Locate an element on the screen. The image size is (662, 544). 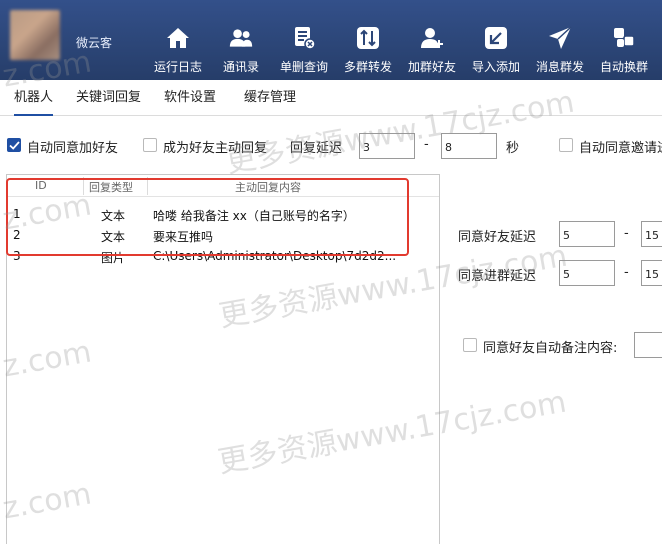
row-content: 要来互推吗 is located at coordinates (183, 237).